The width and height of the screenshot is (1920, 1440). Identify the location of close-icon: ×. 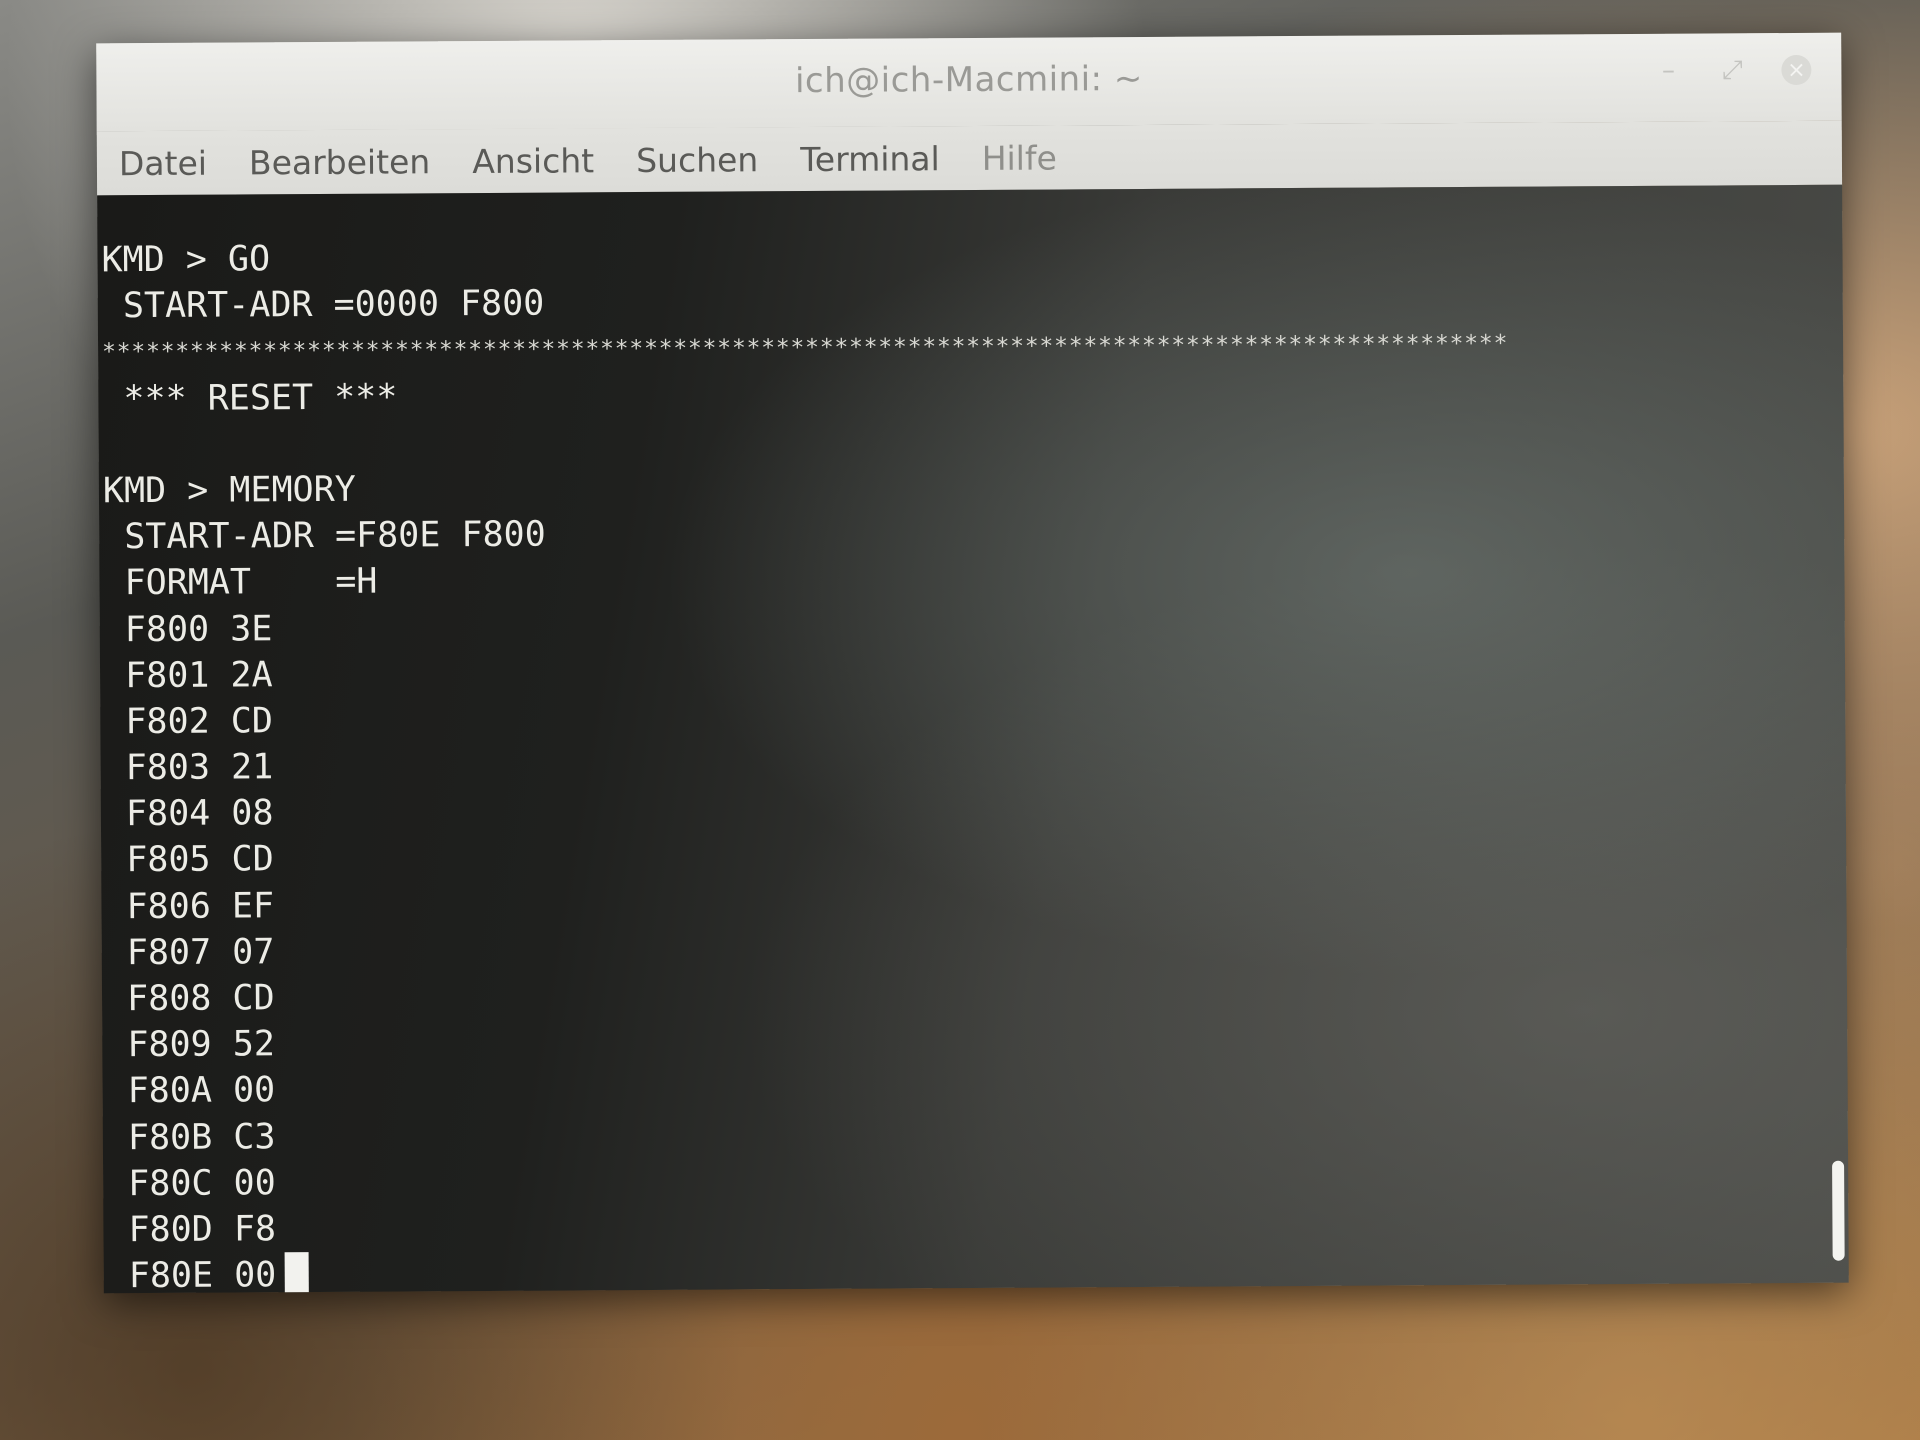
(1796, 70).